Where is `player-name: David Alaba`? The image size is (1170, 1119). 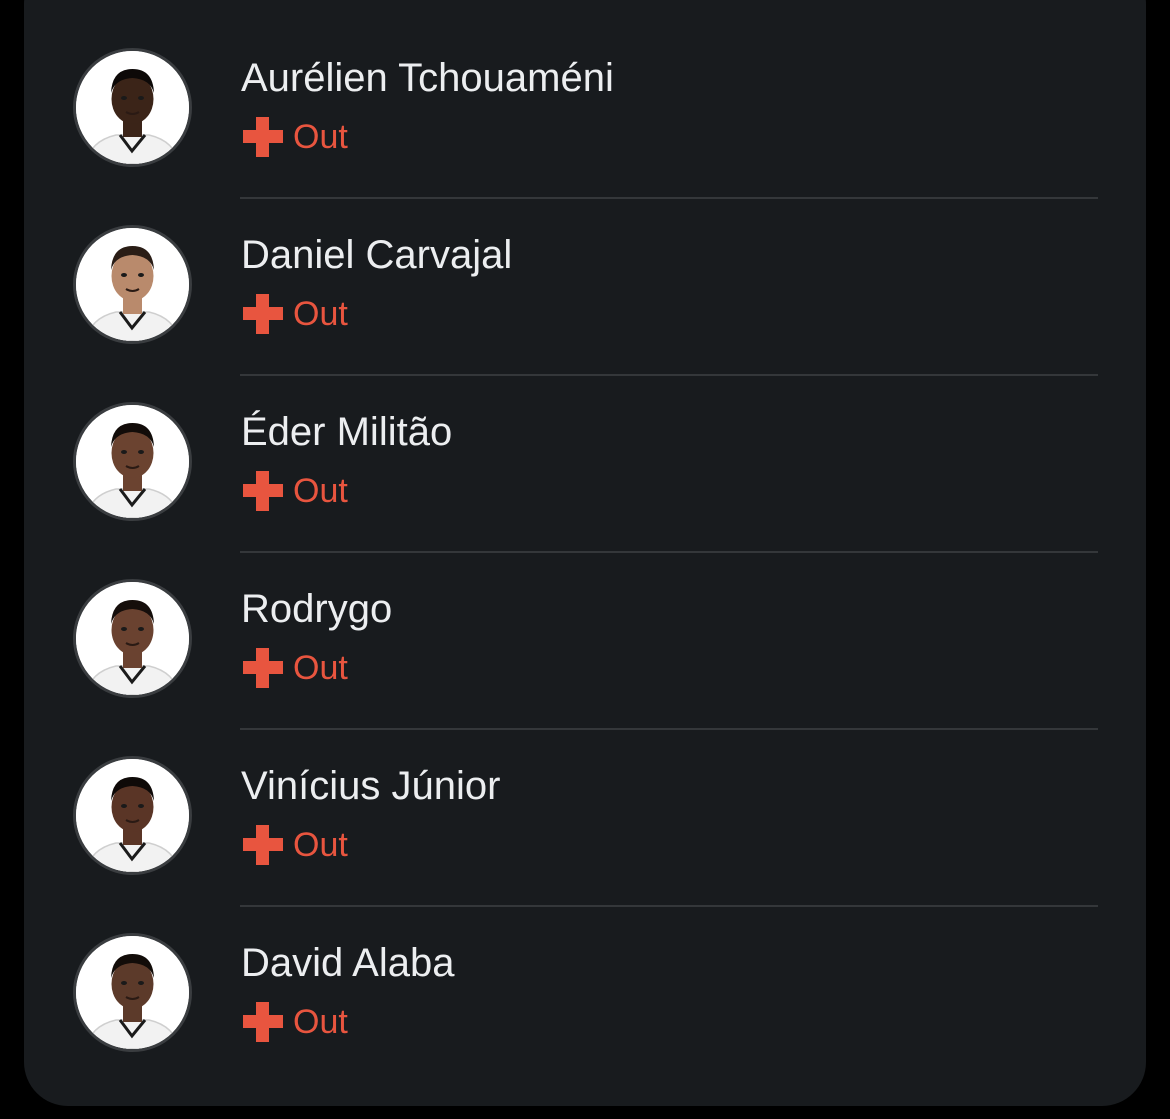 player-name: David Alaba is located at coordinates (348, 963).